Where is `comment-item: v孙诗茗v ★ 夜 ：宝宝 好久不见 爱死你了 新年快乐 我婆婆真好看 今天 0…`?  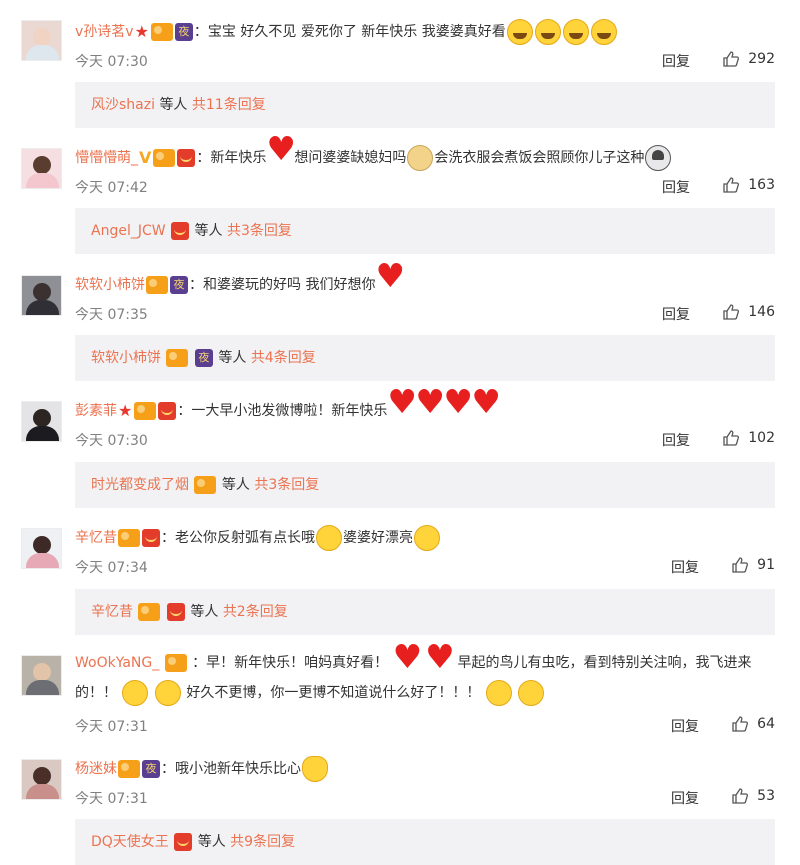
comment-item: v孙诗茗v ★ 夜 ：宝宝 好久不见 爱死你了 新年快乐 我婆婆真好看 今天 0… is located at coordinates (400, 76).